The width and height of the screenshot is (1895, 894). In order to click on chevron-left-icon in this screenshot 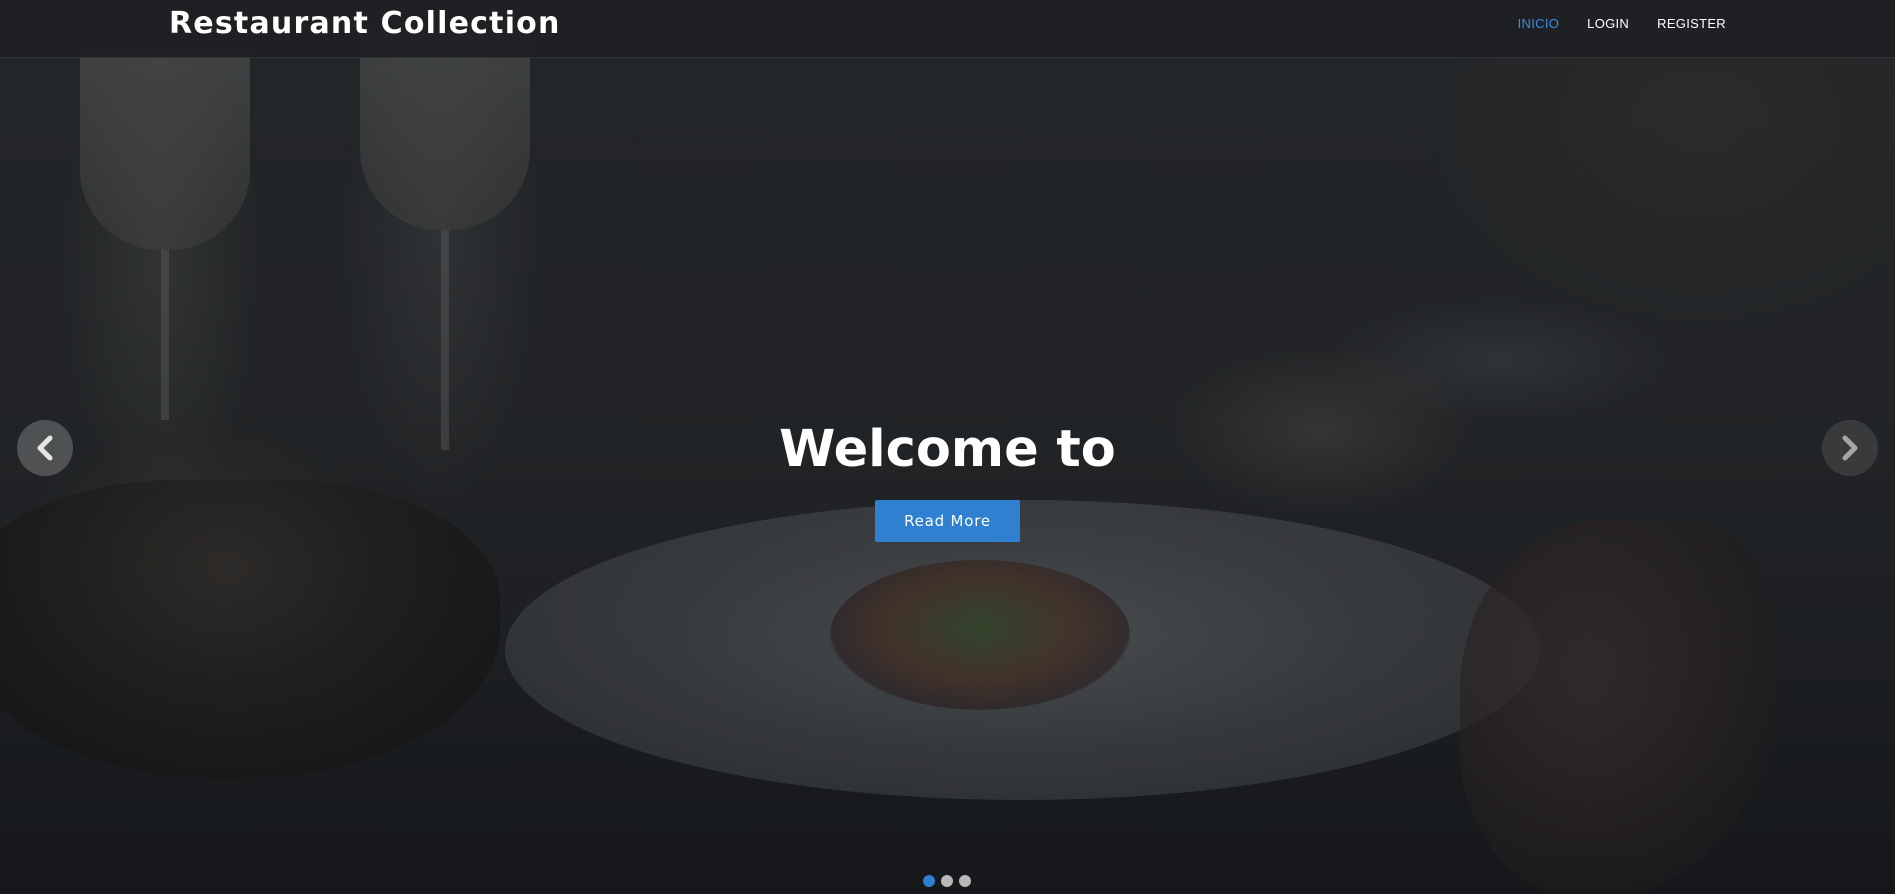, I will do `click(45, 448)`.